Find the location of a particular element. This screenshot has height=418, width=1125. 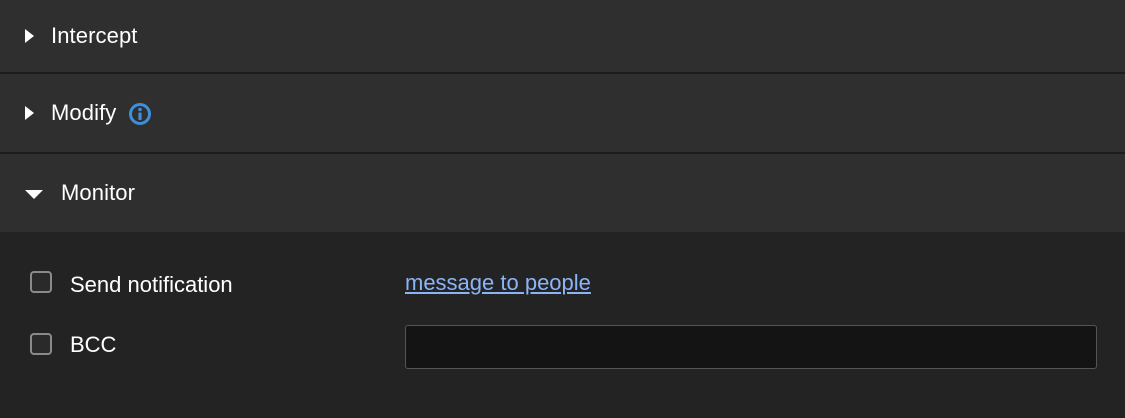

info-icon is located at coordinates (140, 113).